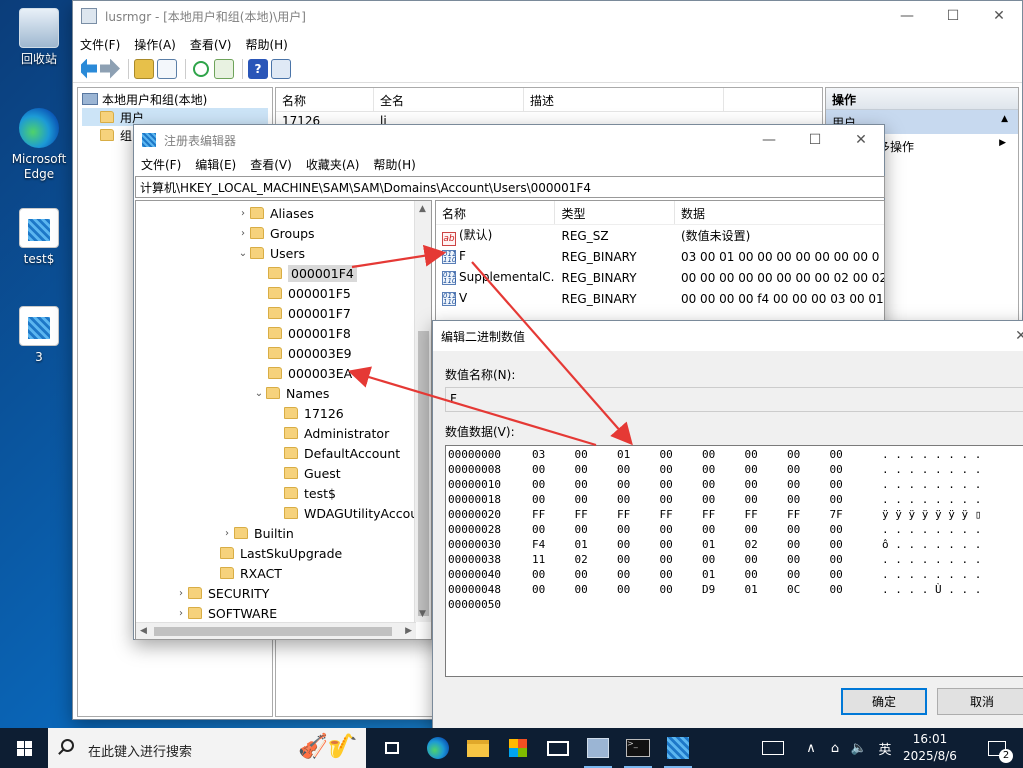  I want to click on ime-indicator: 英, so click(885, 748).